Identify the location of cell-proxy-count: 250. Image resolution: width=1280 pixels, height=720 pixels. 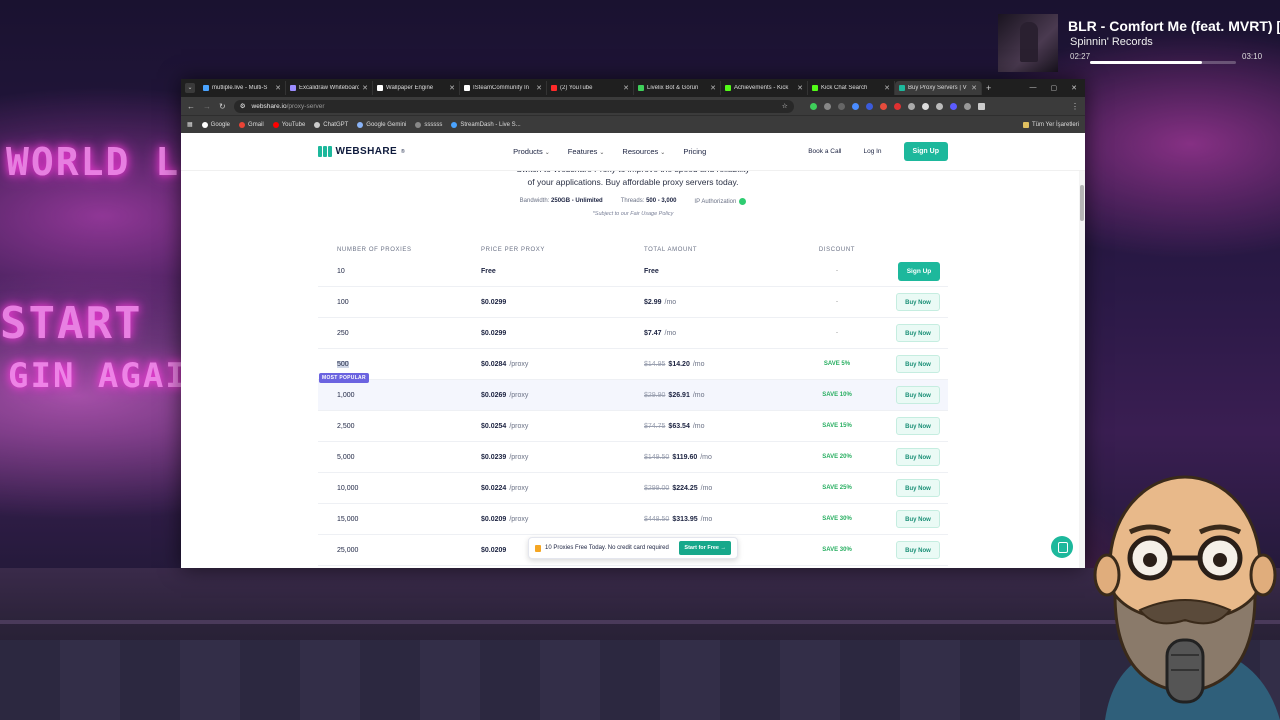
(343, 333).